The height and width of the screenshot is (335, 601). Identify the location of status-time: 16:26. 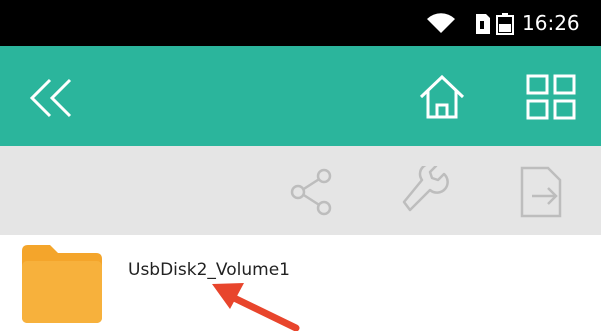
(551, 23).